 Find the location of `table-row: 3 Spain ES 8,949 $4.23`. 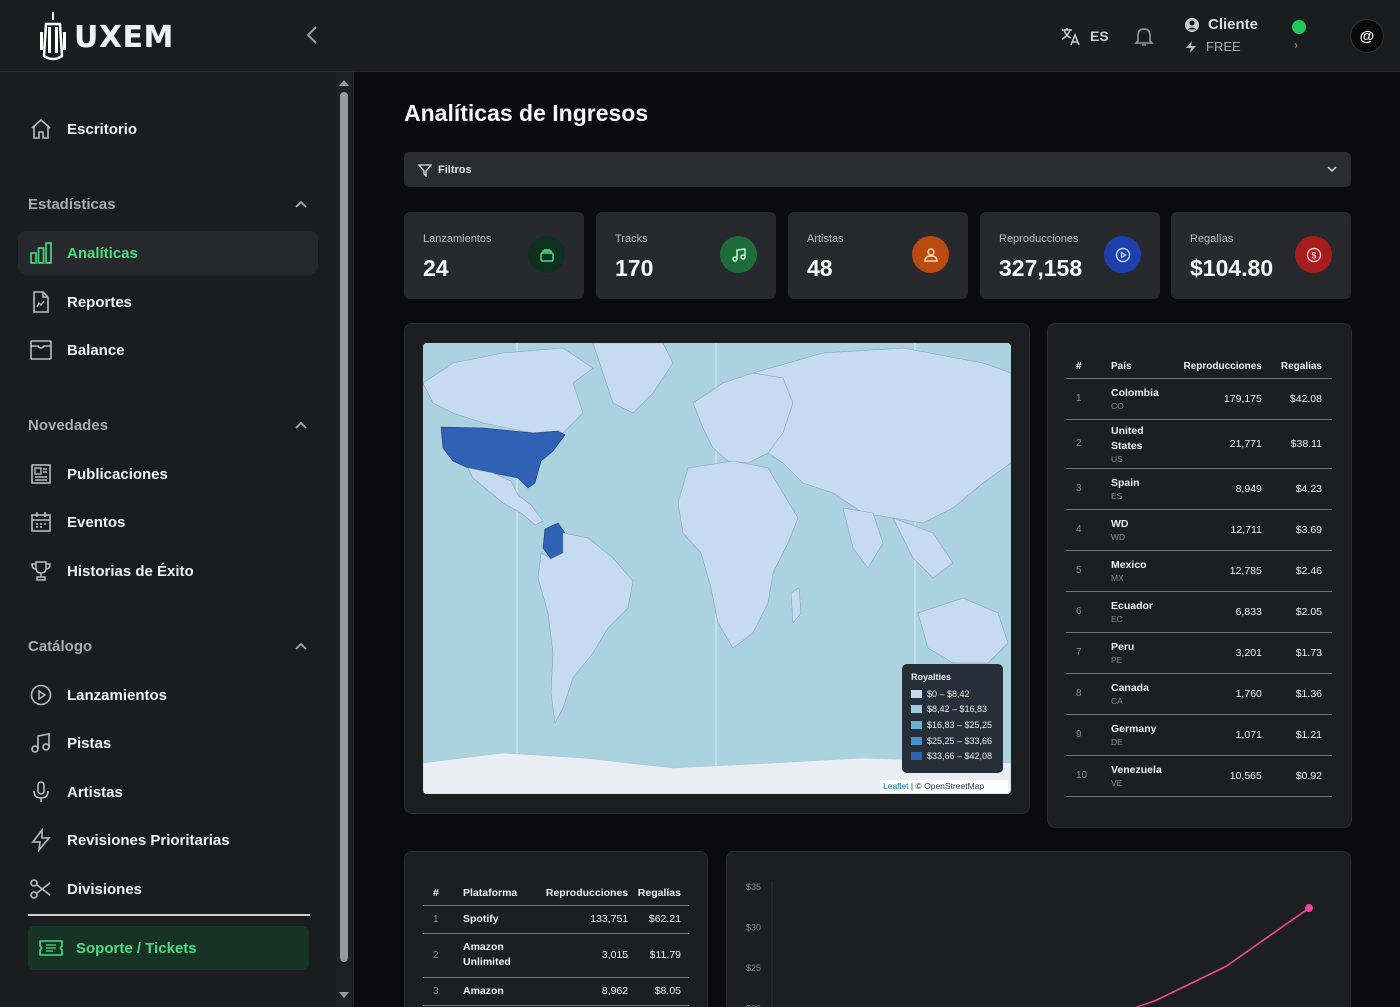

table-row: 3 Spain ES 8,949 $4.23 is located at coordinates (1199, 489).